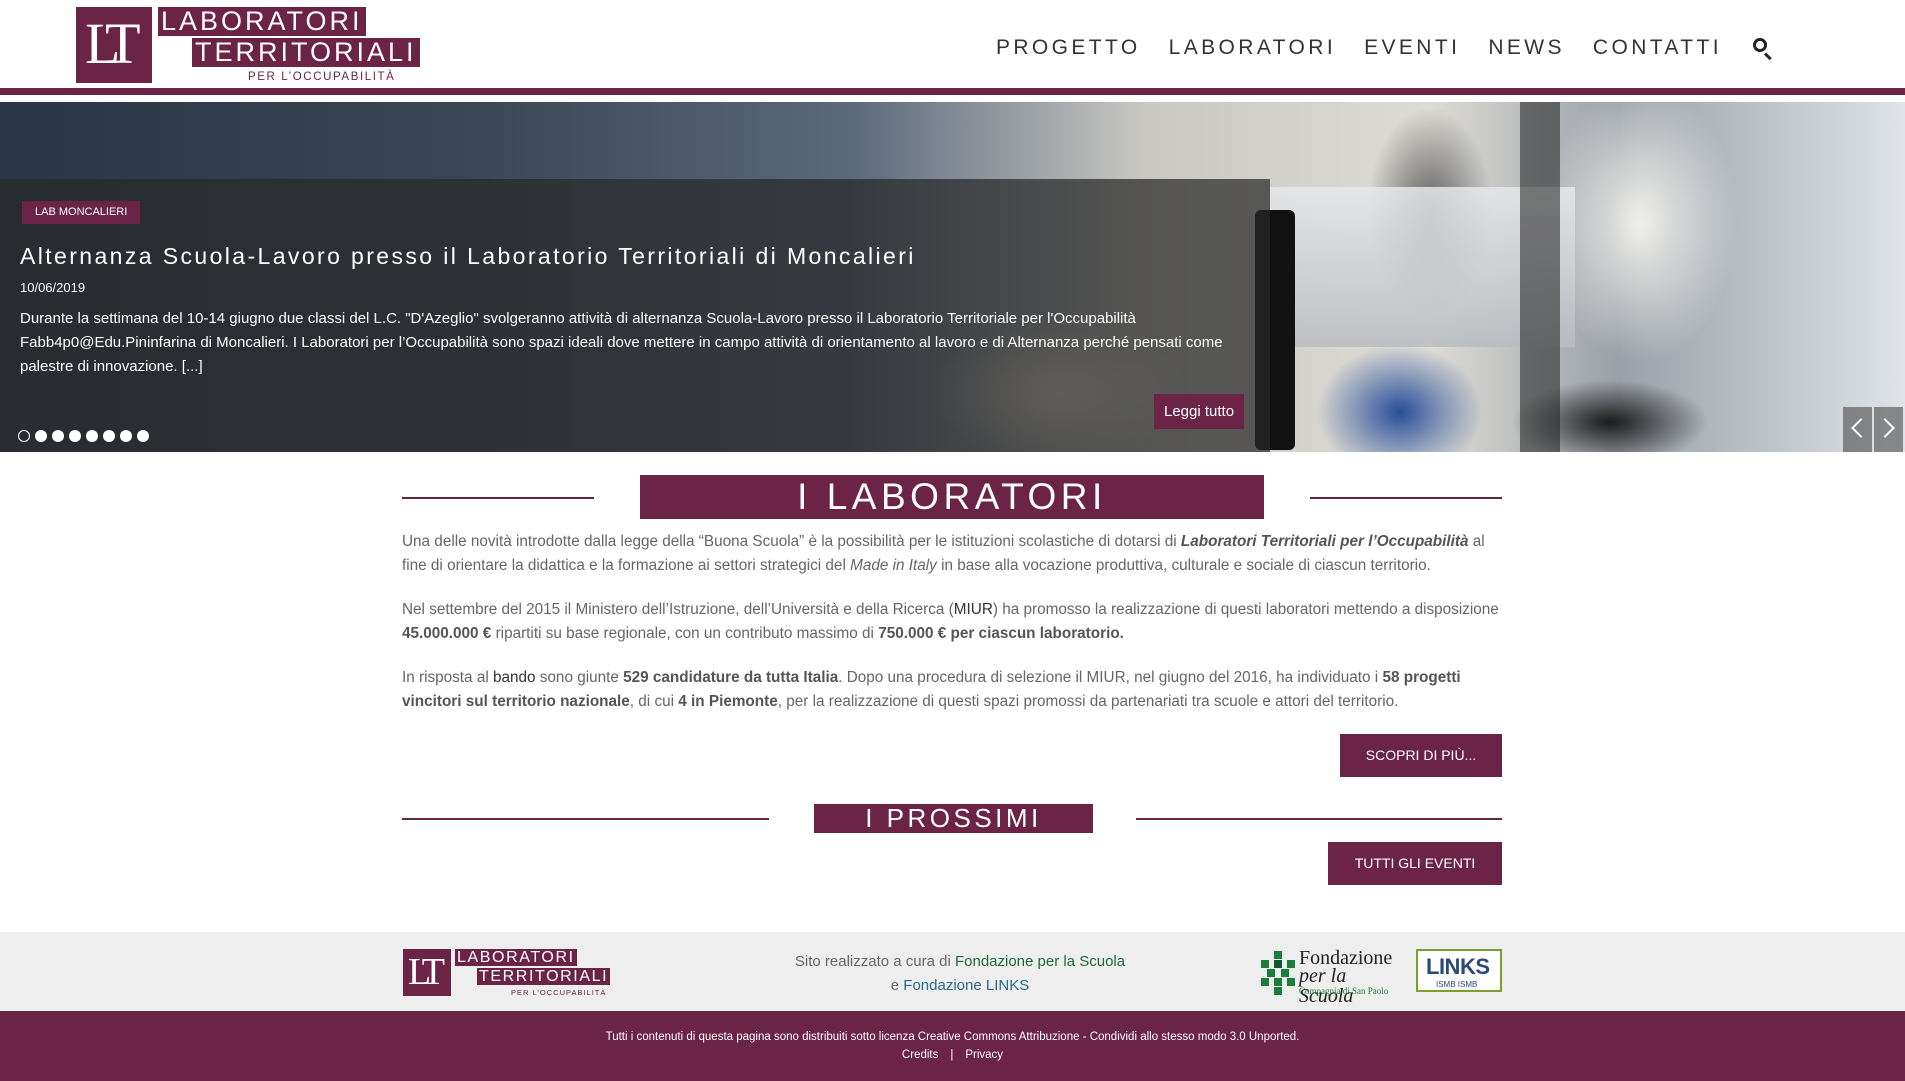 Image resolution: width=1905 pixels, height=1081 pixels. I want to click on credits-link: Credits, so click(920, 1055).